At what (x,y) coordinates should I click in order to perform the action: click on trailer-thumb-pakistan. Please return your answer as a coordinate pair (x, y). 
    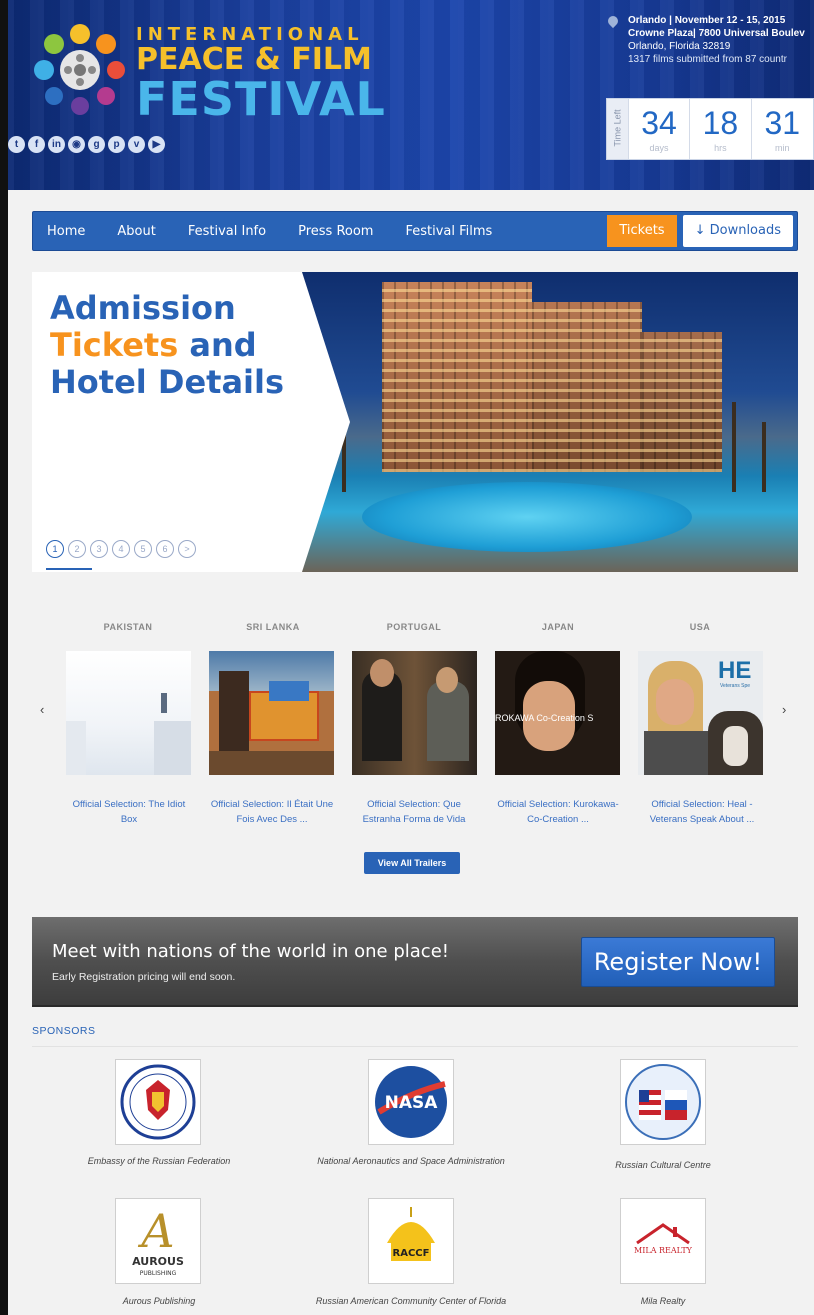
    Looking at the image, I should click on (128, 713).